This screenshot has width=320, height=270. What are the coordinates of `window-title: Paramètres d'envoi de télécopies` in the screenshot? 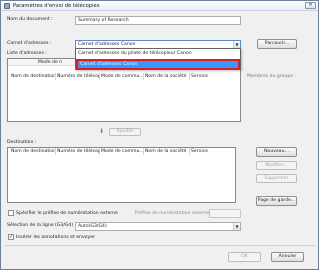 It's located at (56, 5).